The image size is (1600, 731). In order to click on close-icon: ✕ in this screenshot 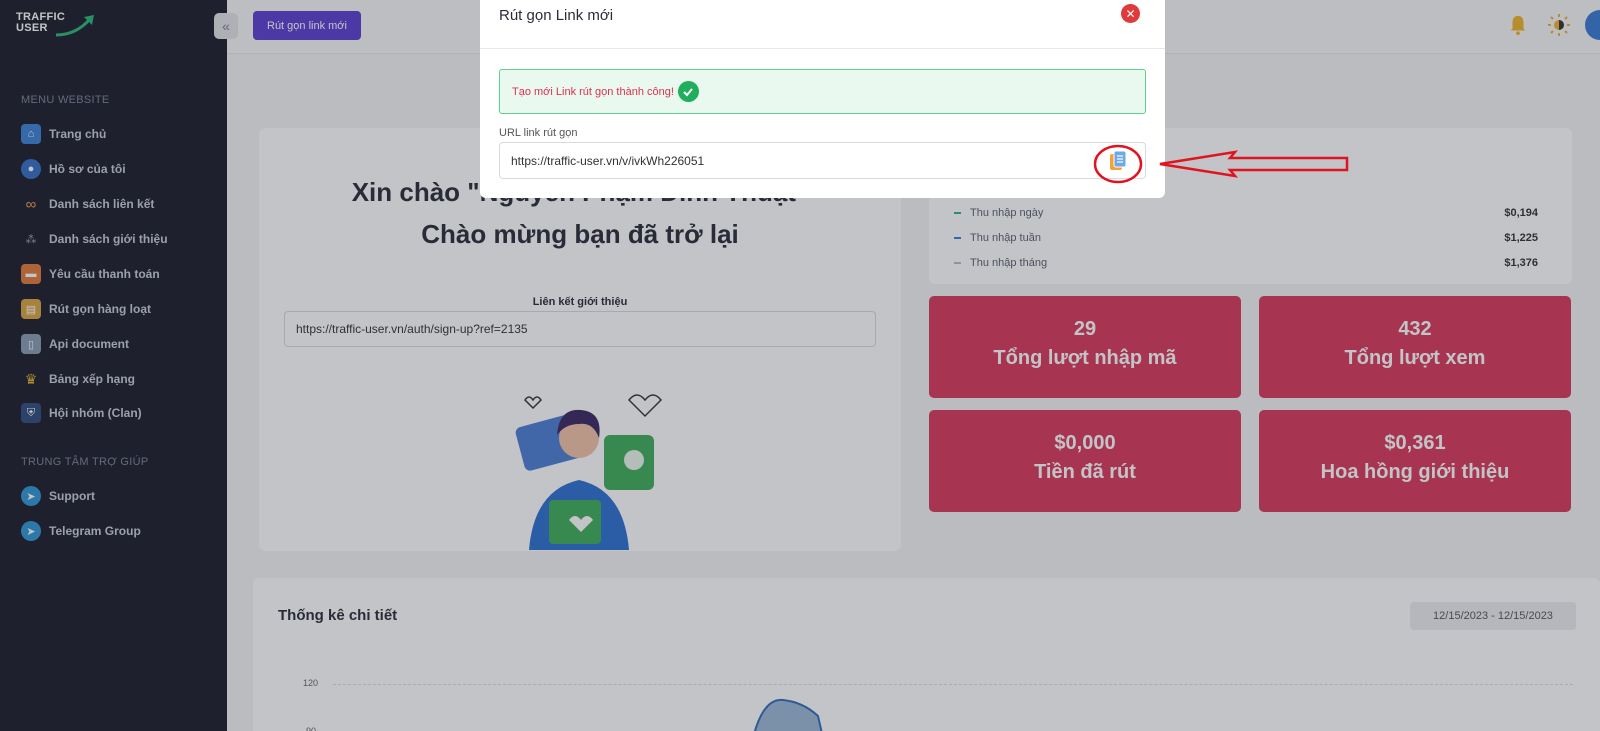, I will do `click(1130, 13)`.